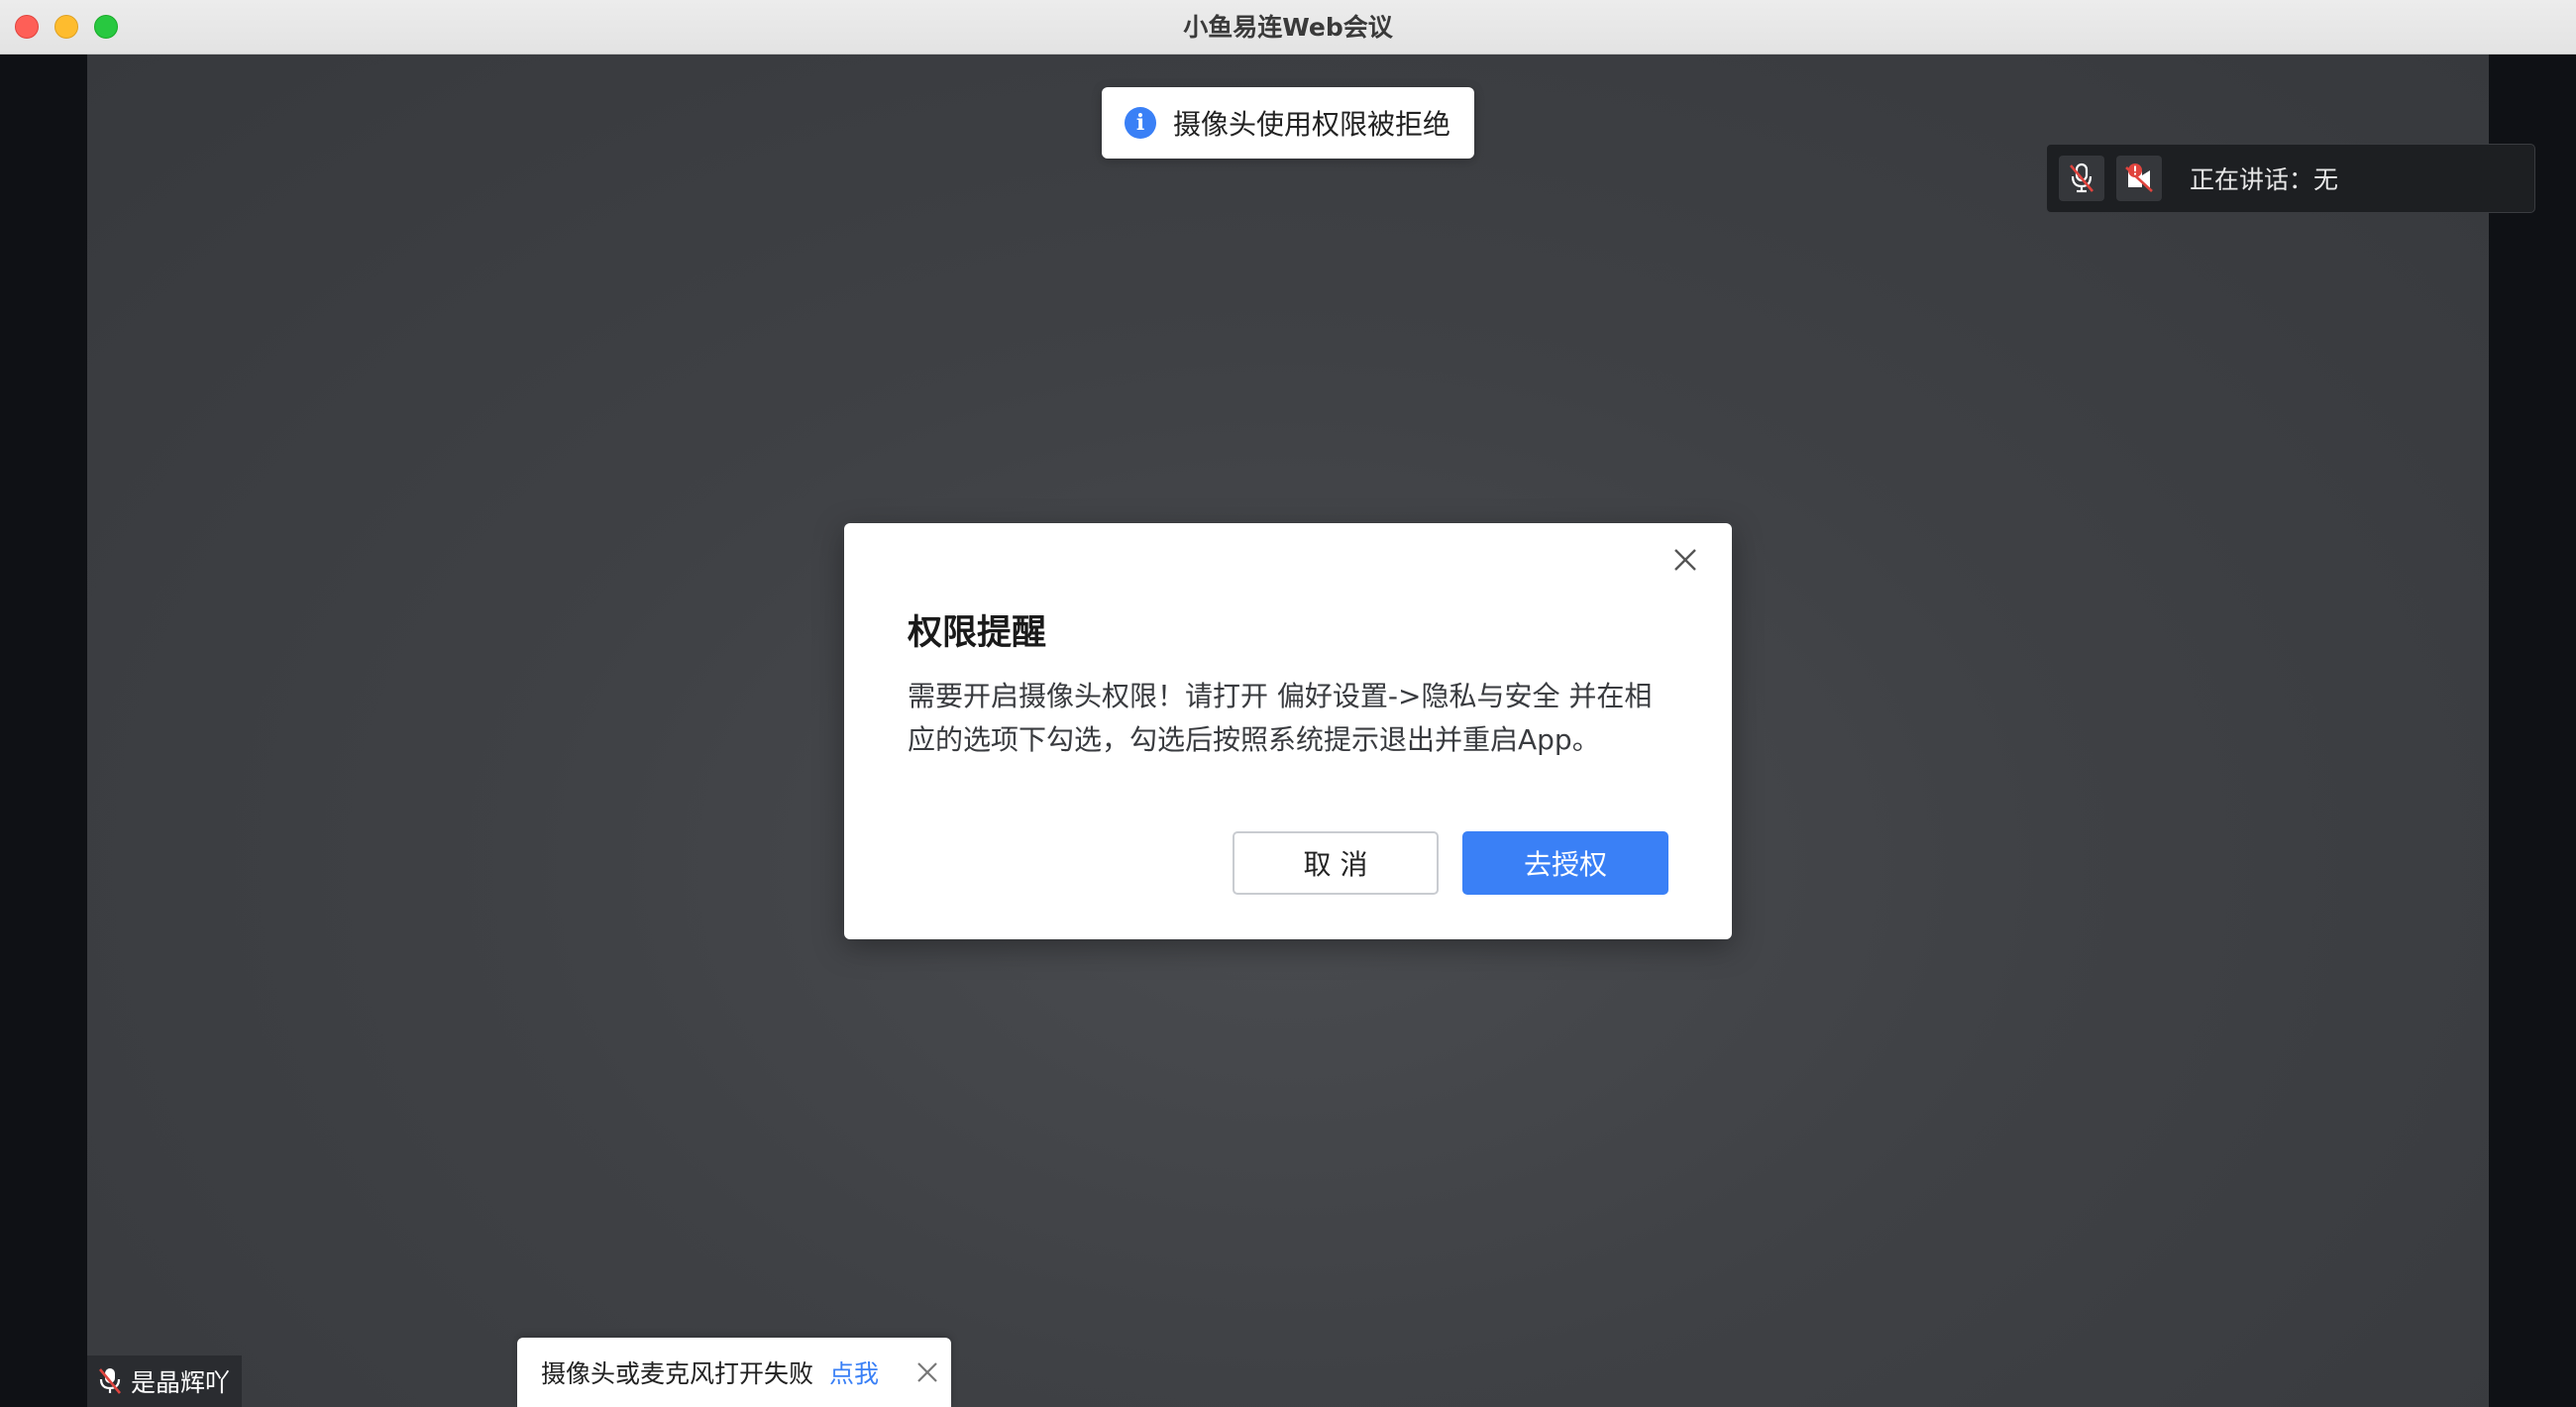 This screenshot has width=2576, height=1407. I want to click on device-failure-text: 摄像头或麦克风打开失败, so click(677, 1373).